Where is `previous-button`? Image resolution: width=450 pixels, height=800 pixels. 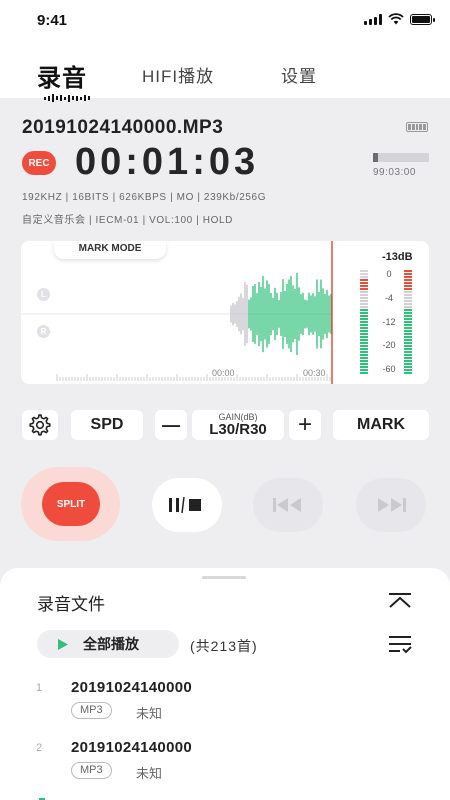 previous-button is located at coordinates (288, 505).